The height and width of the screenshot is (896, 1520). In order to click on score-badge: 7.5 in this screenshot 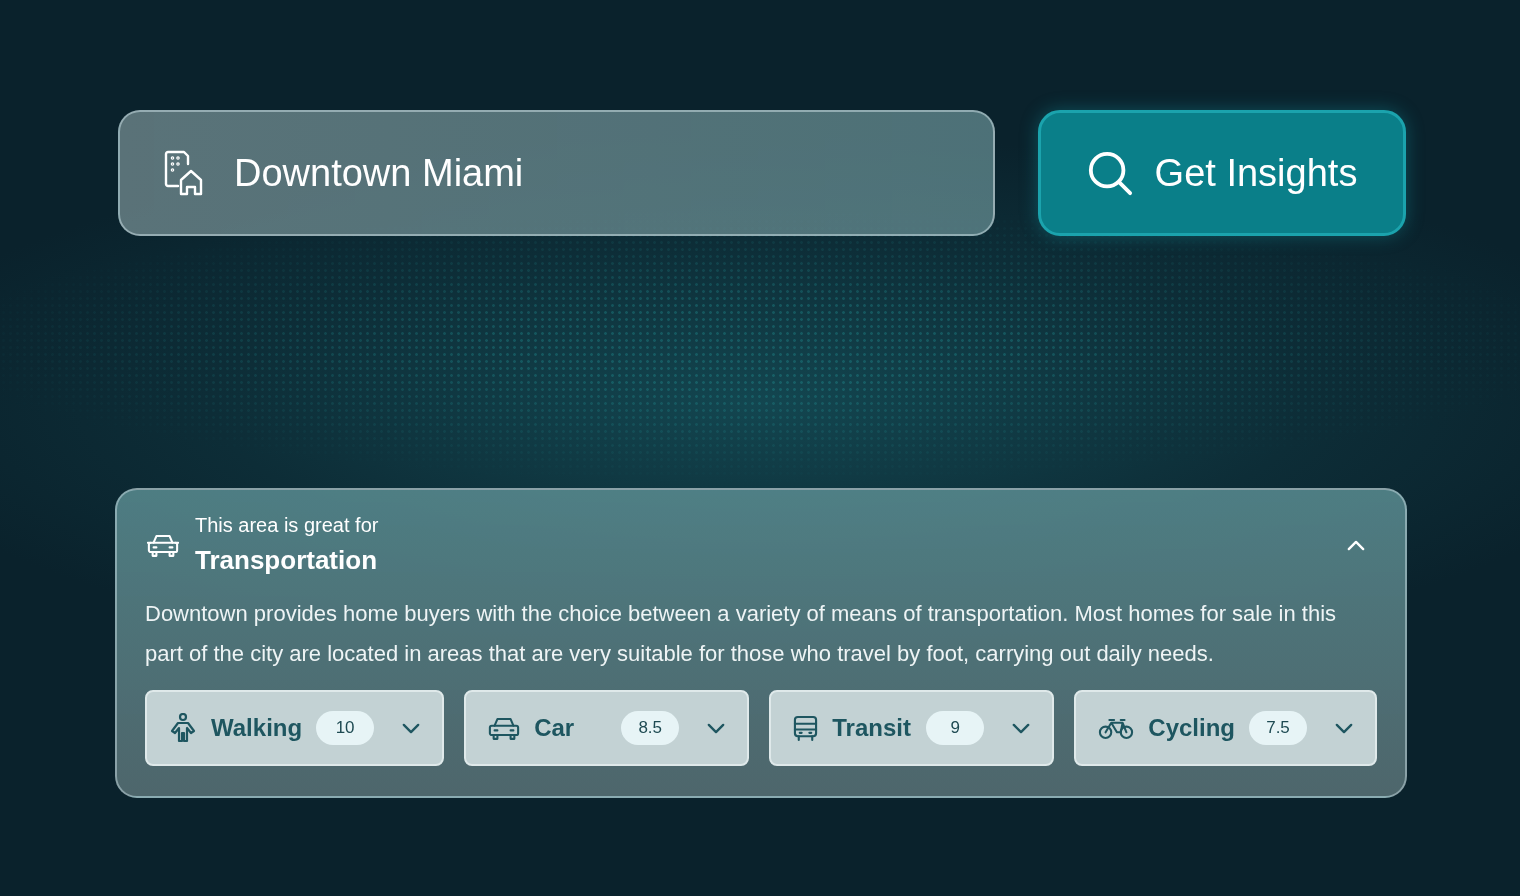, I will do `click(1278, 728)`.